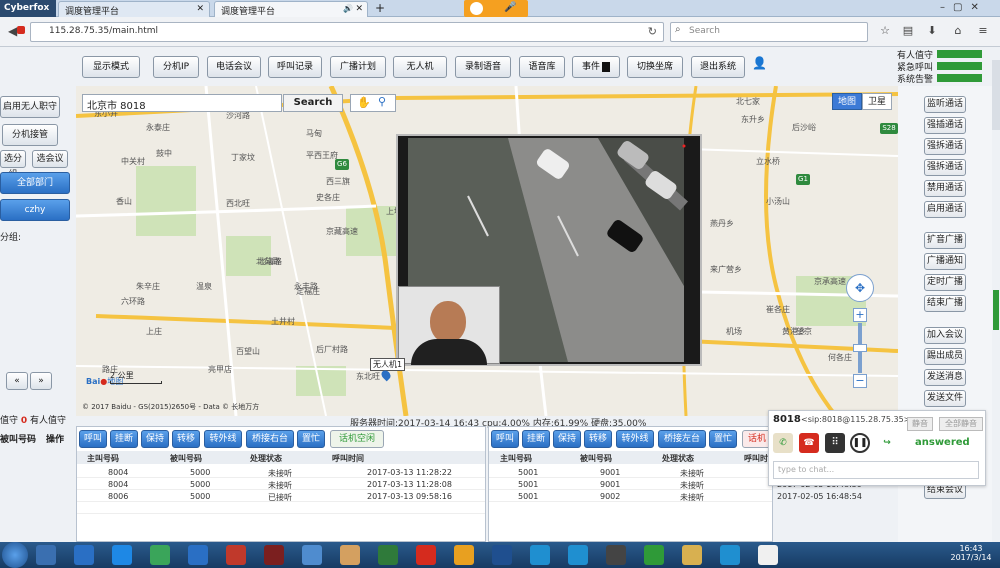 This screenshot has height=568, width=1000. Describe the element at coordinates (860, 443) in the screenshot. I see `pause-icon: ❚❚` at that location.